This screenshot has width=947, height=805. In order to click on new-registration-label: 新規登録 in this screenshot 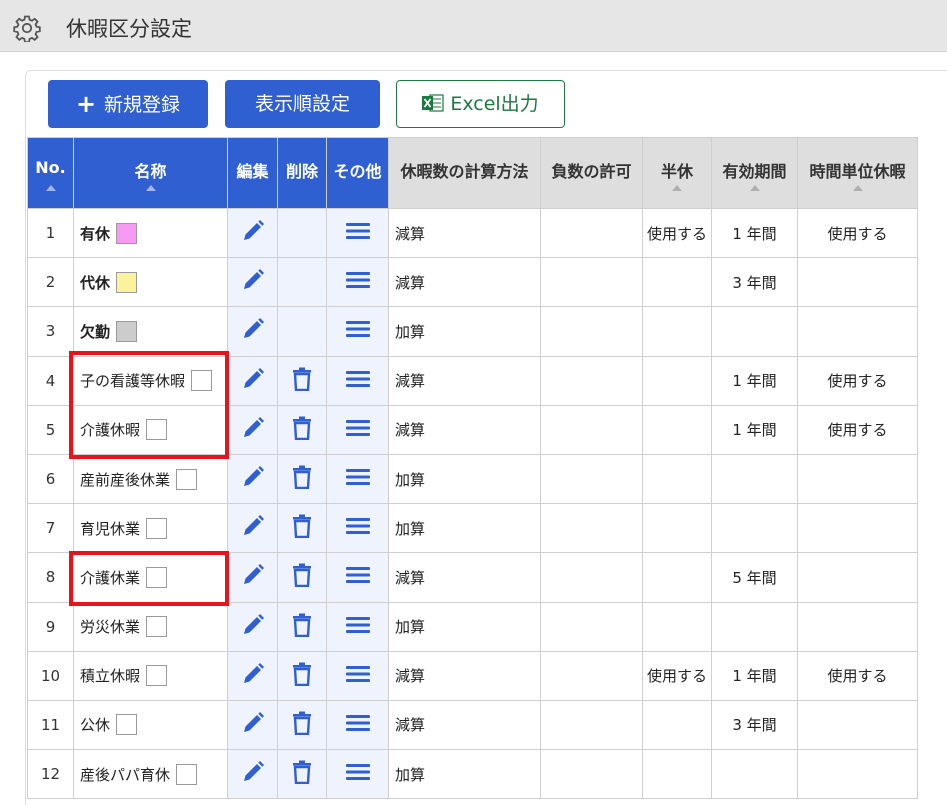, I will do `click(142, 105)`.